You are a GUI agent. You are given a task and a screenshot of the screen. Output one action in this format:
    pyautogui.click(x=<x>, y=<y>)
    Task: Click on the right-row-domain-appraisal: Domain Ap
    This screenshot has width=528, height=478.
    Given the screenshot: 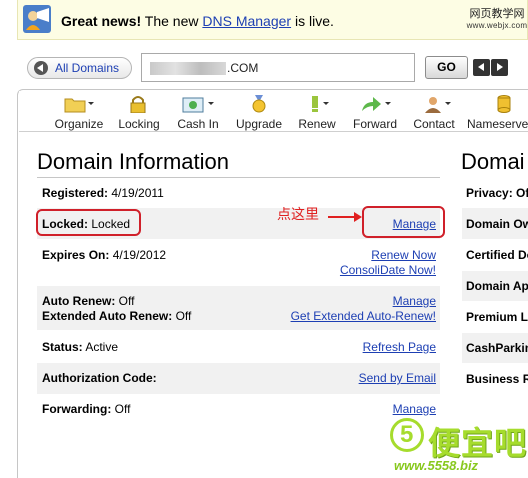 What is the action you would take?
    pyautogui.click(x=495, y=286)
    